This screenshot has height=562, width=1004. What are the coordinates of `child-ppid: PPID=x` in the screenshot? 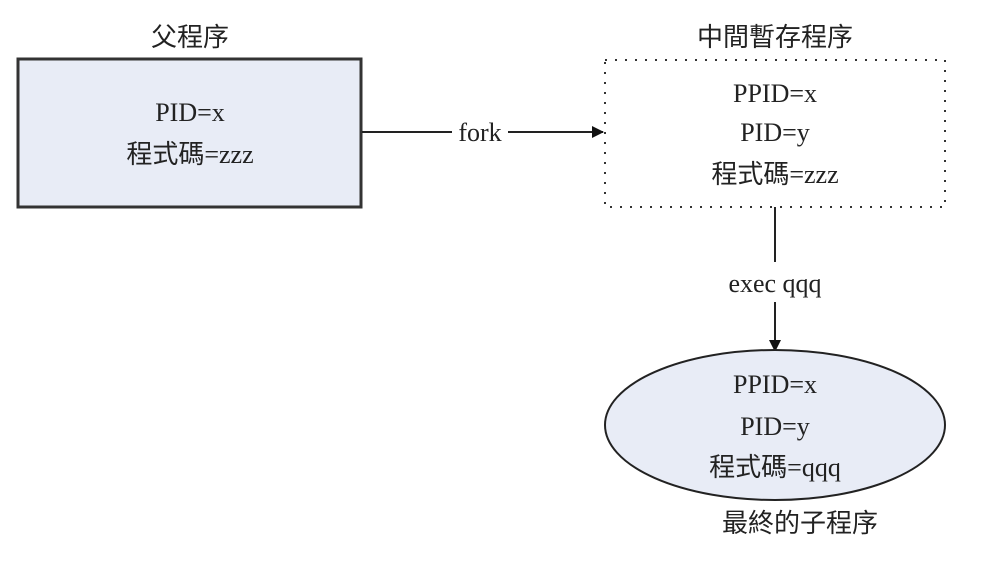 It's located at (775, 384).